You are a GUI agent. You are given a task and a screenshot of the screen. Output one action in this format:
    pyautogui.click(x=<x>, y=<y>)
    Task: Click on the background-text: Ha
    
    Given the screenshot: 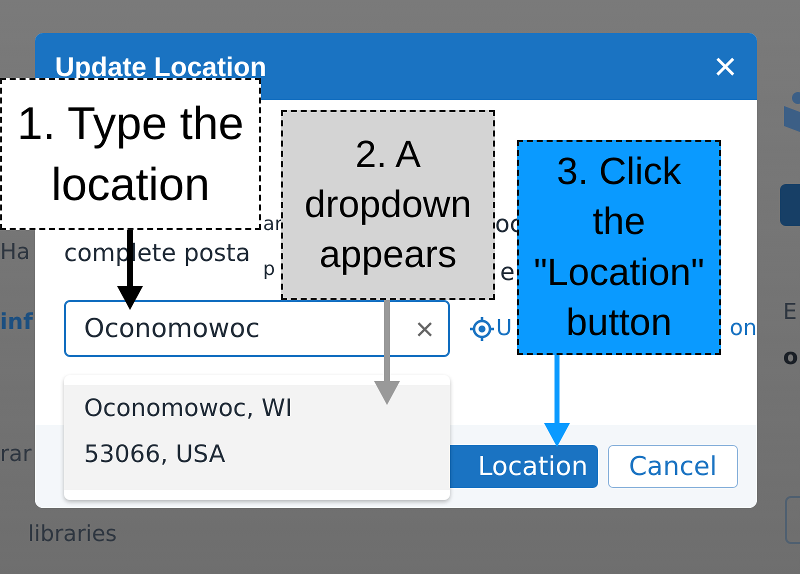 What is the action you would take?
    pyautogui.click(x=15, y=252)
    